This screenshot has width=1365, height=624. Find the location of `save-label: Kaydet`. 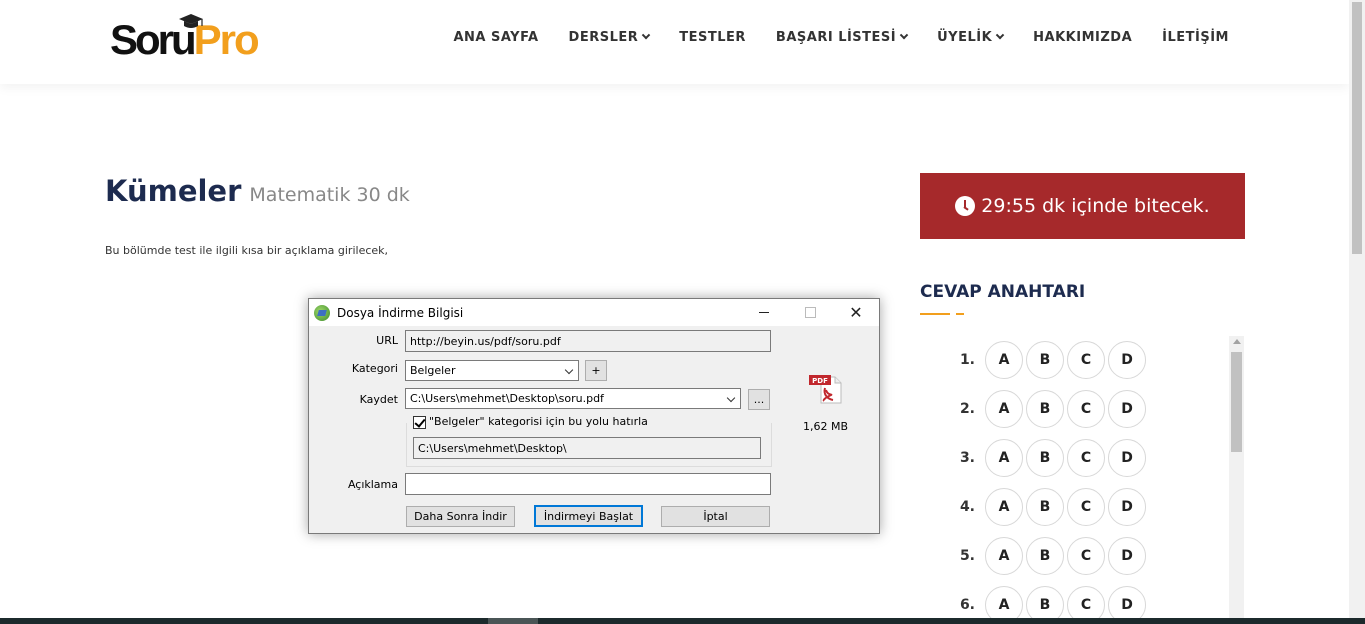

save-label: Kaydet is located at coordinates (378, 399).